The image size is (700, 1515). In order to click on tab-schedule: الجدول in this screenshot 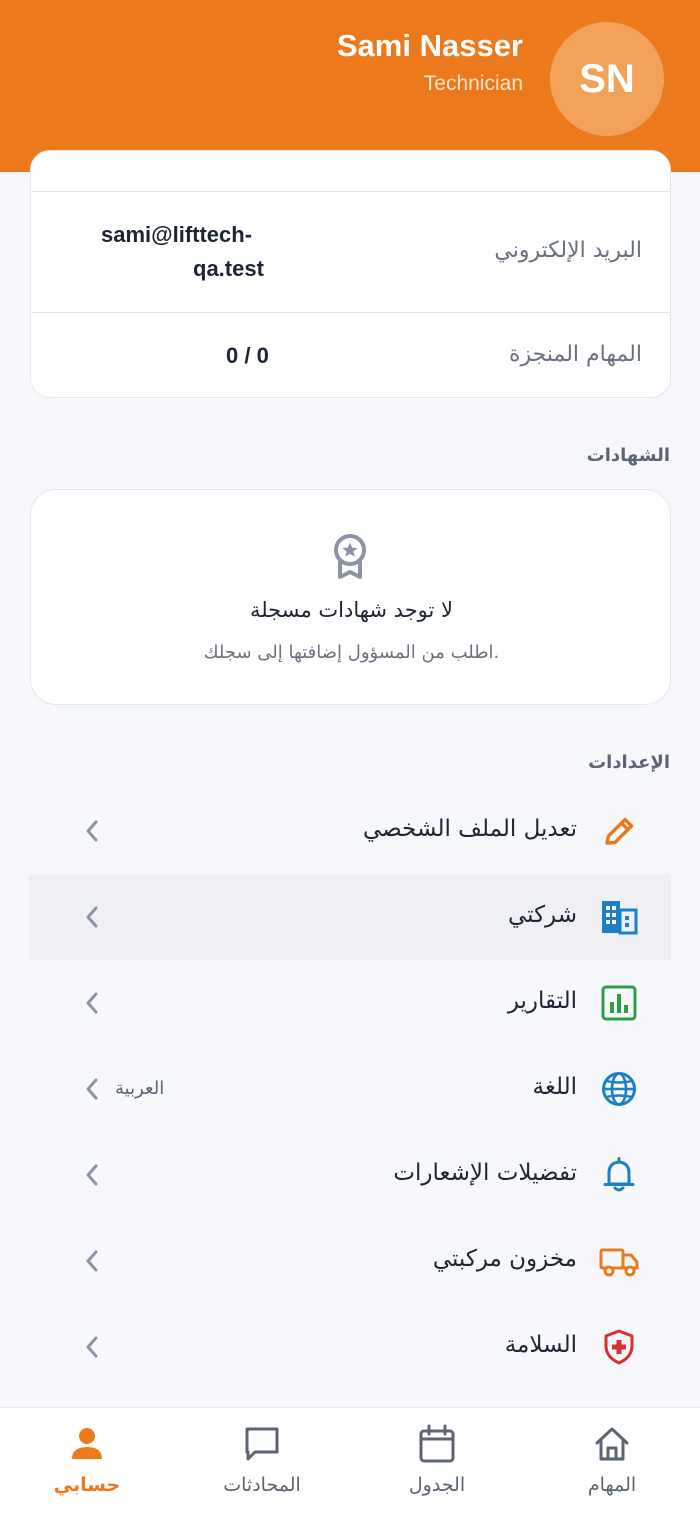, I will do `click(437, 1461)`.